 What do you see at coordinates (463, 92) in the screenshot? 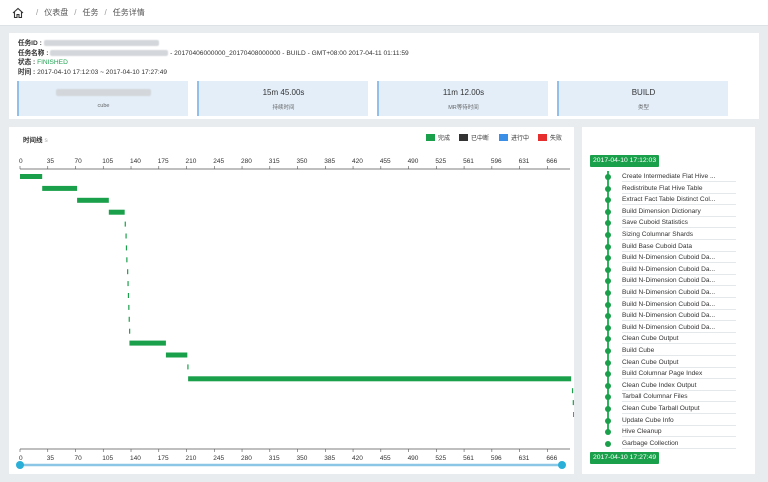
I see `metric-mr-wait-value: 11m 12.00s` at bounding box center [463, 92].